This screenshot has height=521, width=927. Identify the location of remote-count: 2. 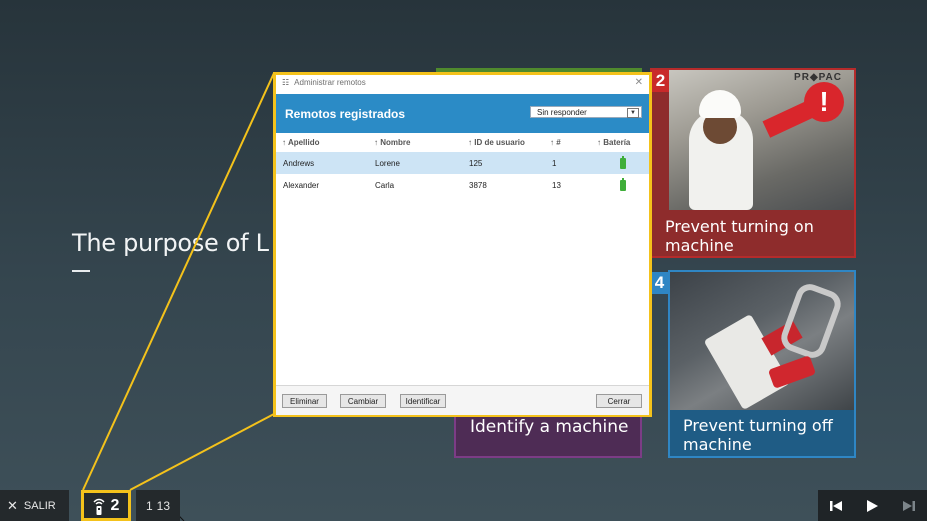
(115, 505).